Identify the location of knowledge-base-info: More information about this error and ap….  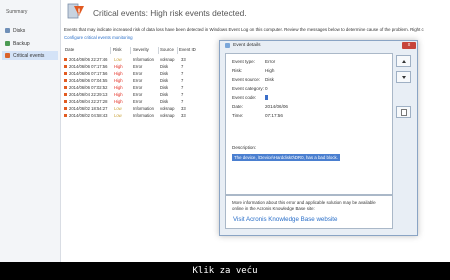
(304, 205).